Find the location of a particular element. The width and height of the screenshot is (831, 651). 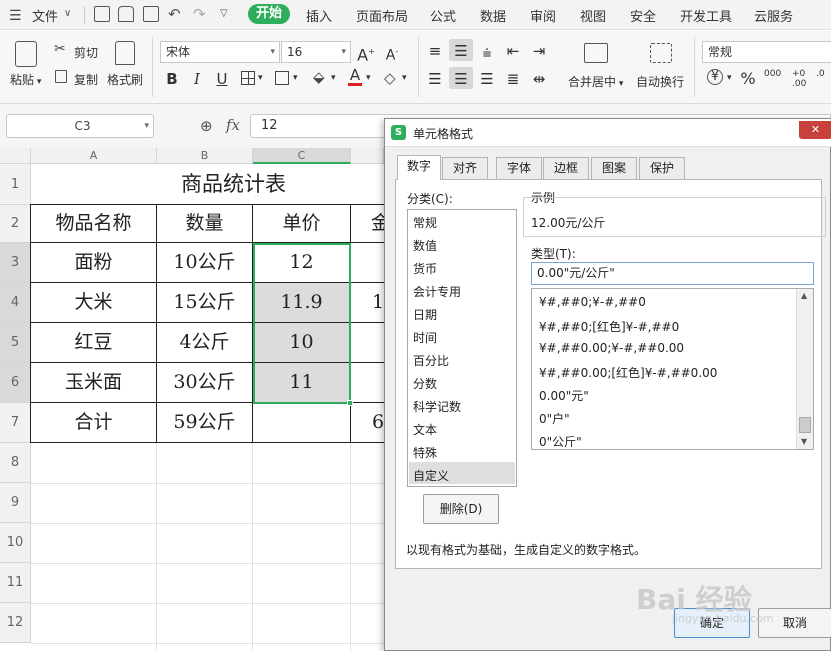

list-item: 0.00"元" is located at coordinates (564, 395).